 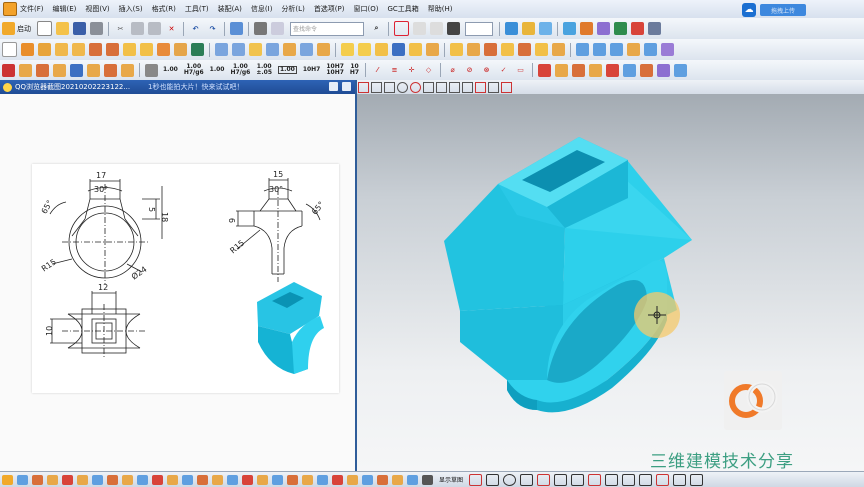 What do you see at coordinates (32, 9) in the screenshot?
I see `menu-file: 文件(F)` at bounding box center [32, 9].